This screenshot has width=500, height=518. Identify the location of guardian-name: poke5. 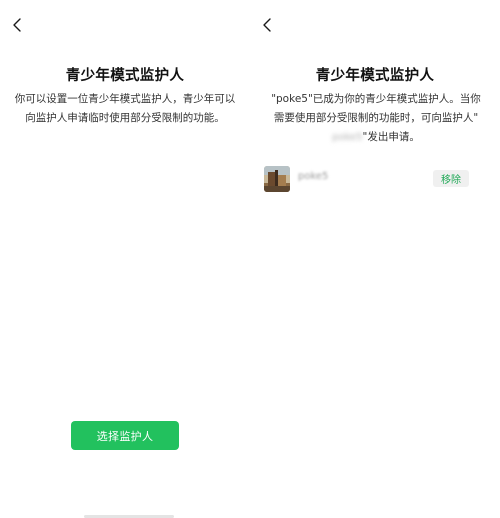
(313, 176).